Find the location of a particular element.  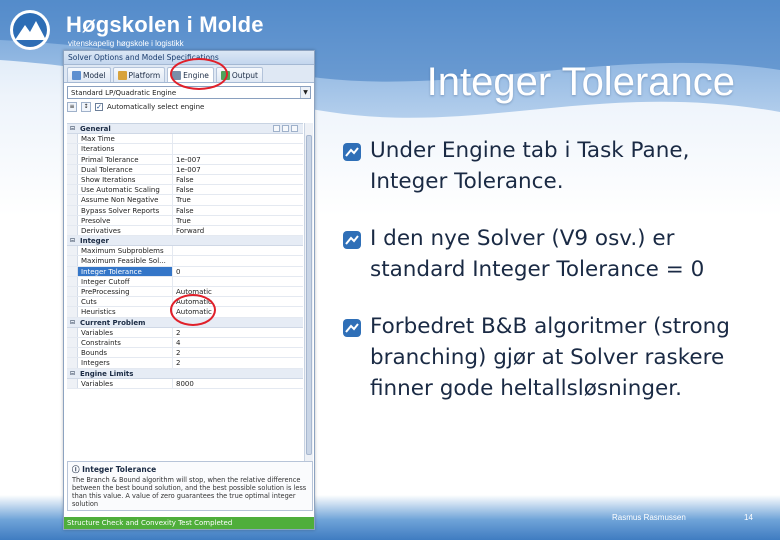

property-row: Use Automatic Scaling False is located at coordinates (185, 190).